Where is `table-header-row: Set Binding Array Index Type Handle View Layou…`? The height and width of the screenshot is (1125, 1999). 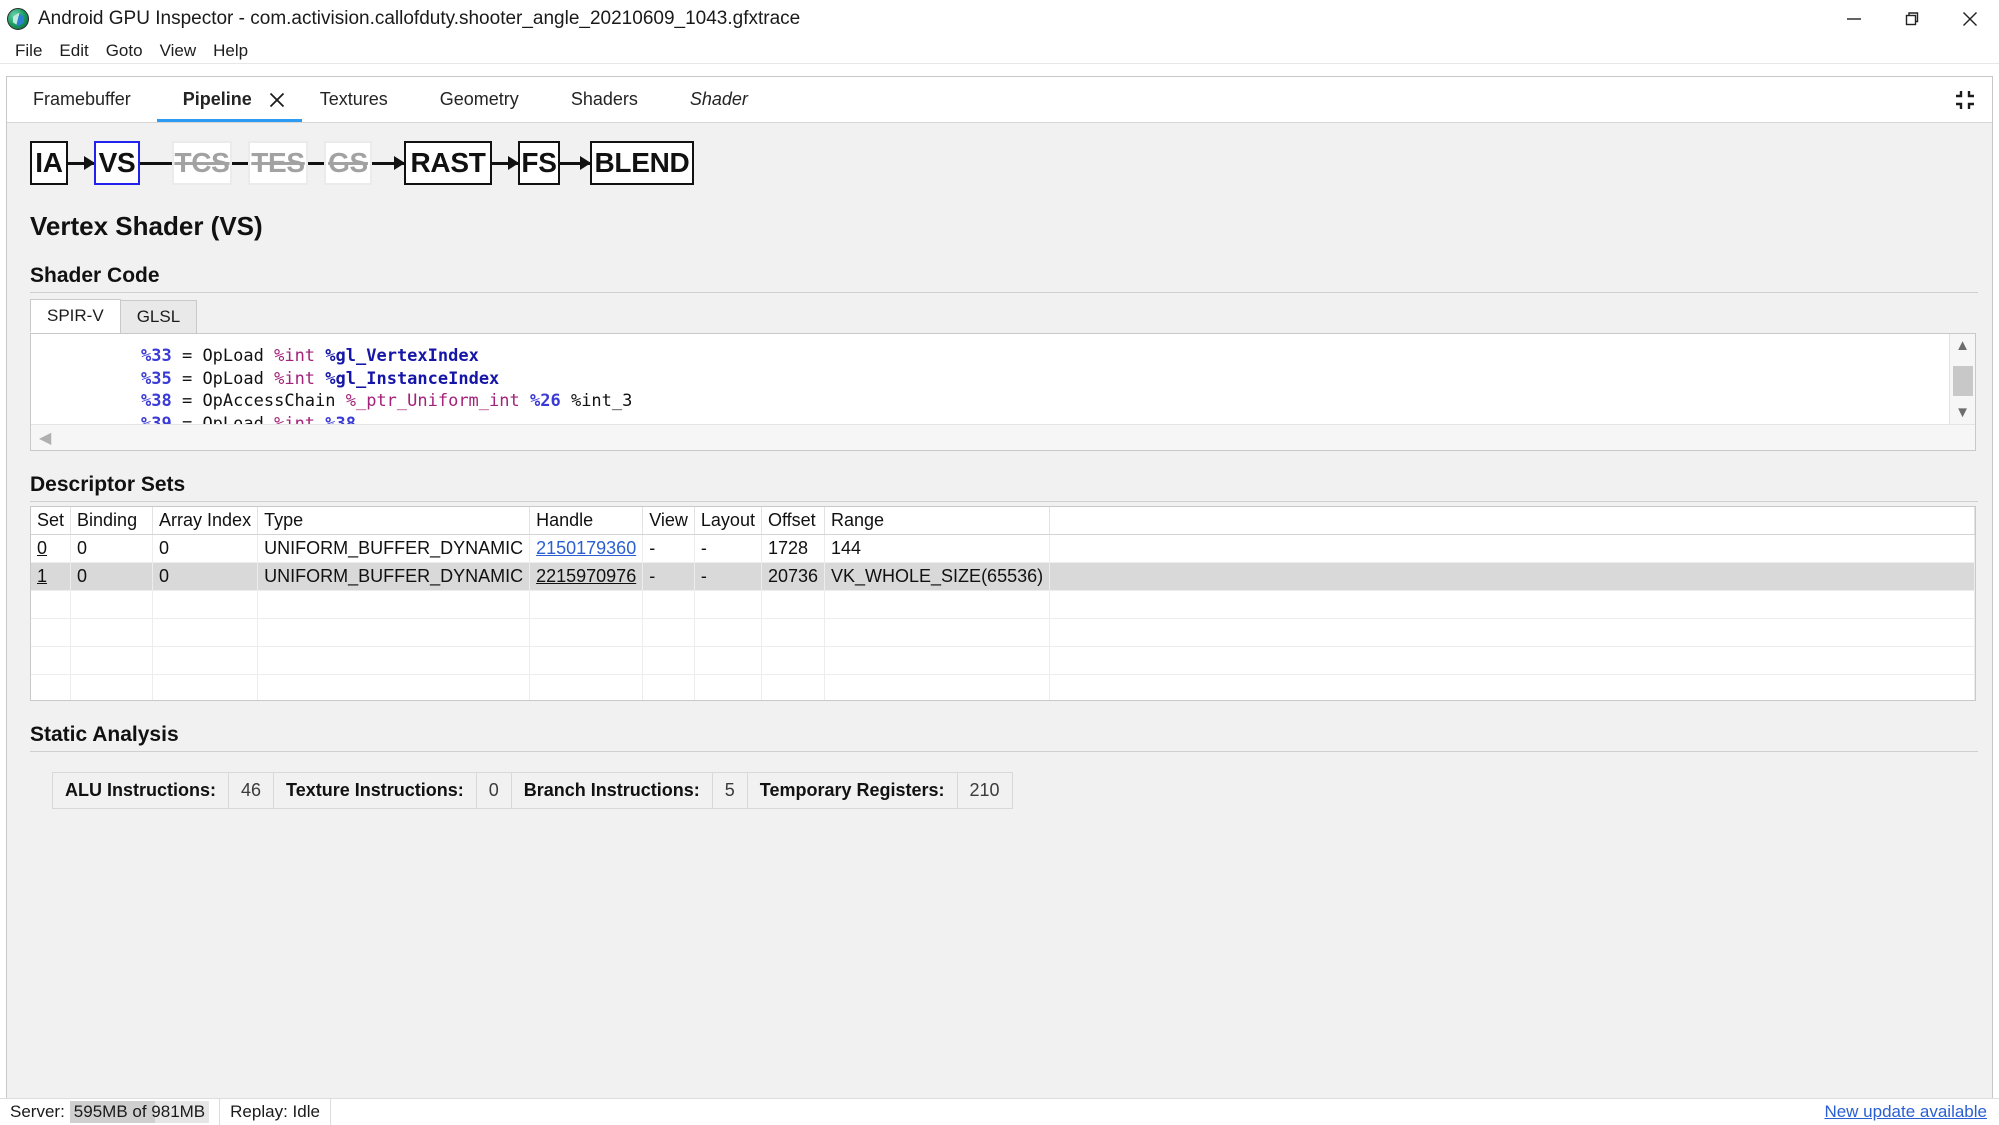 table-header-row: Set Binding Array Index Type Handle View Layou… is located at coordinates (1003, 521).